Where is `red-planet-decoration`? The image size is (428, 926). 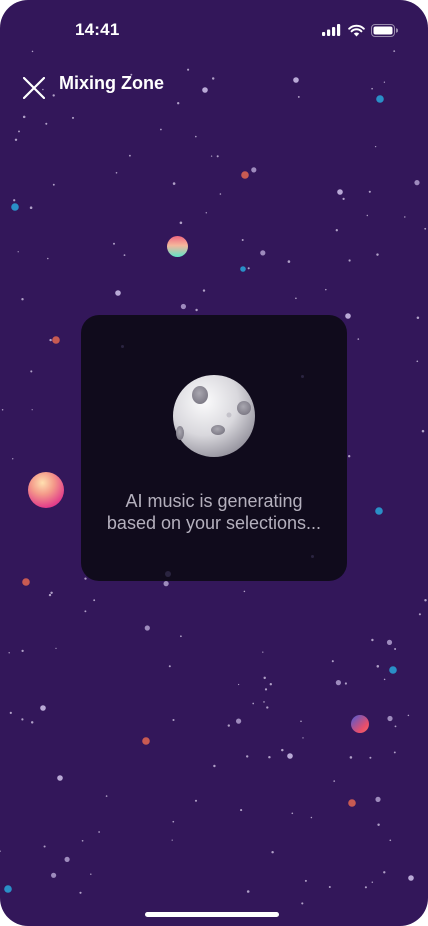
red-planet-decoration is located at coordinates (360, 724).